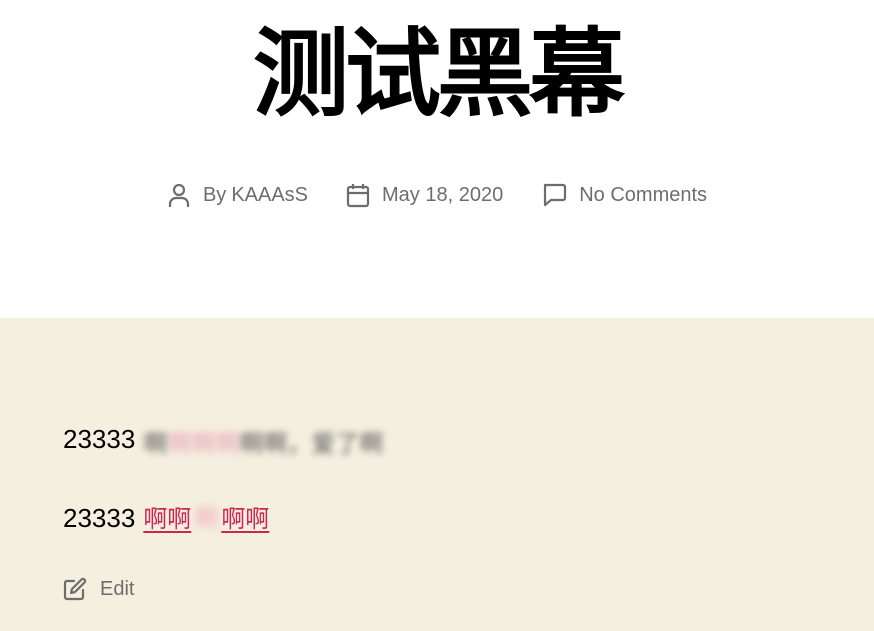 This screenshot has width=874, height=631. I want to click on spoiler-link-segment: 啊啊啊, so click(203, 444).